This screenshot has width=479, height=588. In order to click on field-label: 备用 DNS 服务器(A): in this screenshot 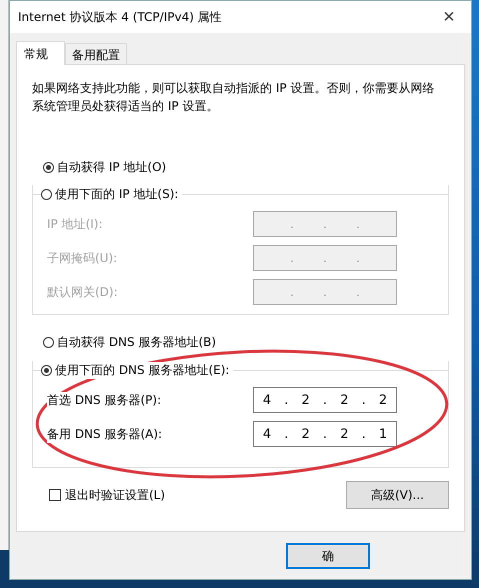, I will do `click(104, 434)`.